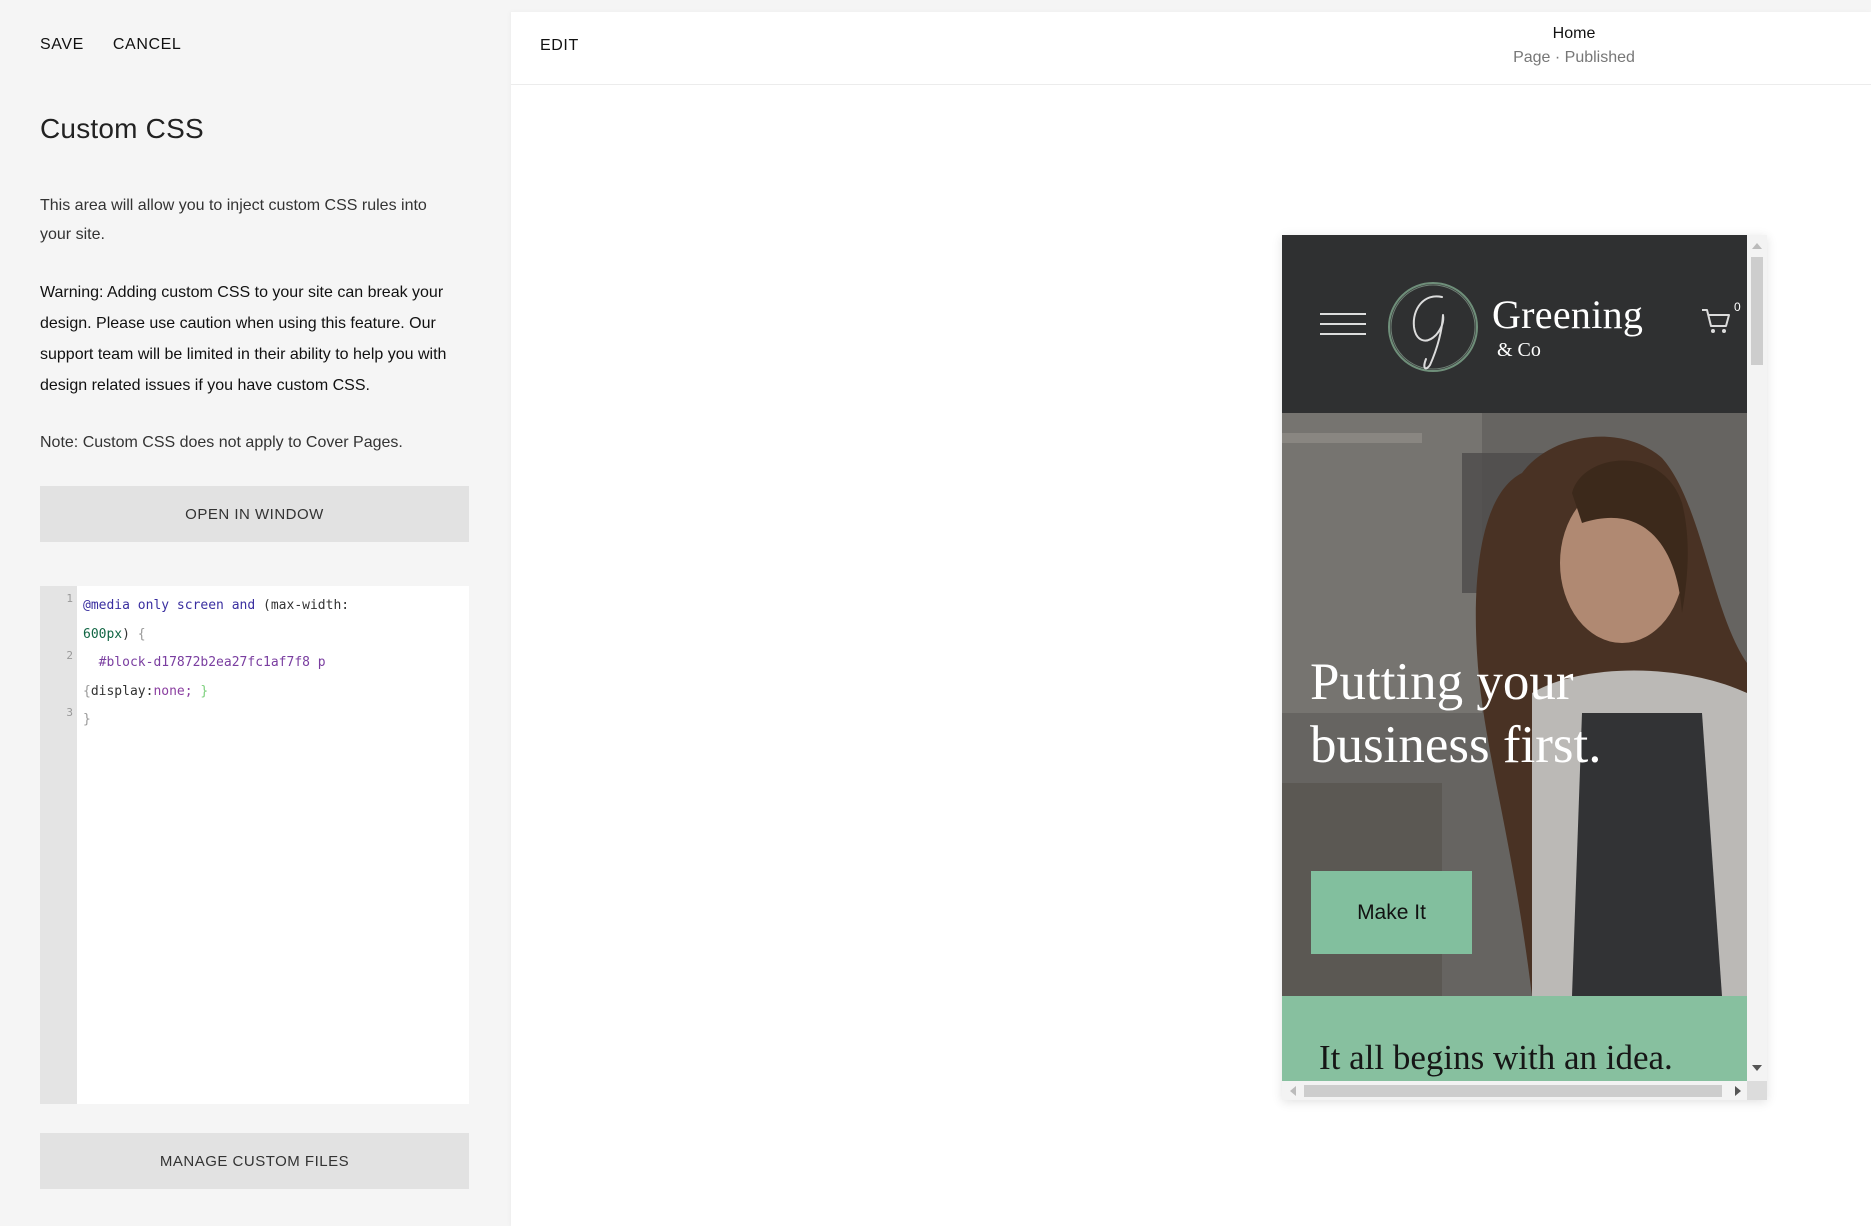  Describe the element at coordinates (1519, 350) in the screenshot. I see `brand-subtitle: & Co` at that location.